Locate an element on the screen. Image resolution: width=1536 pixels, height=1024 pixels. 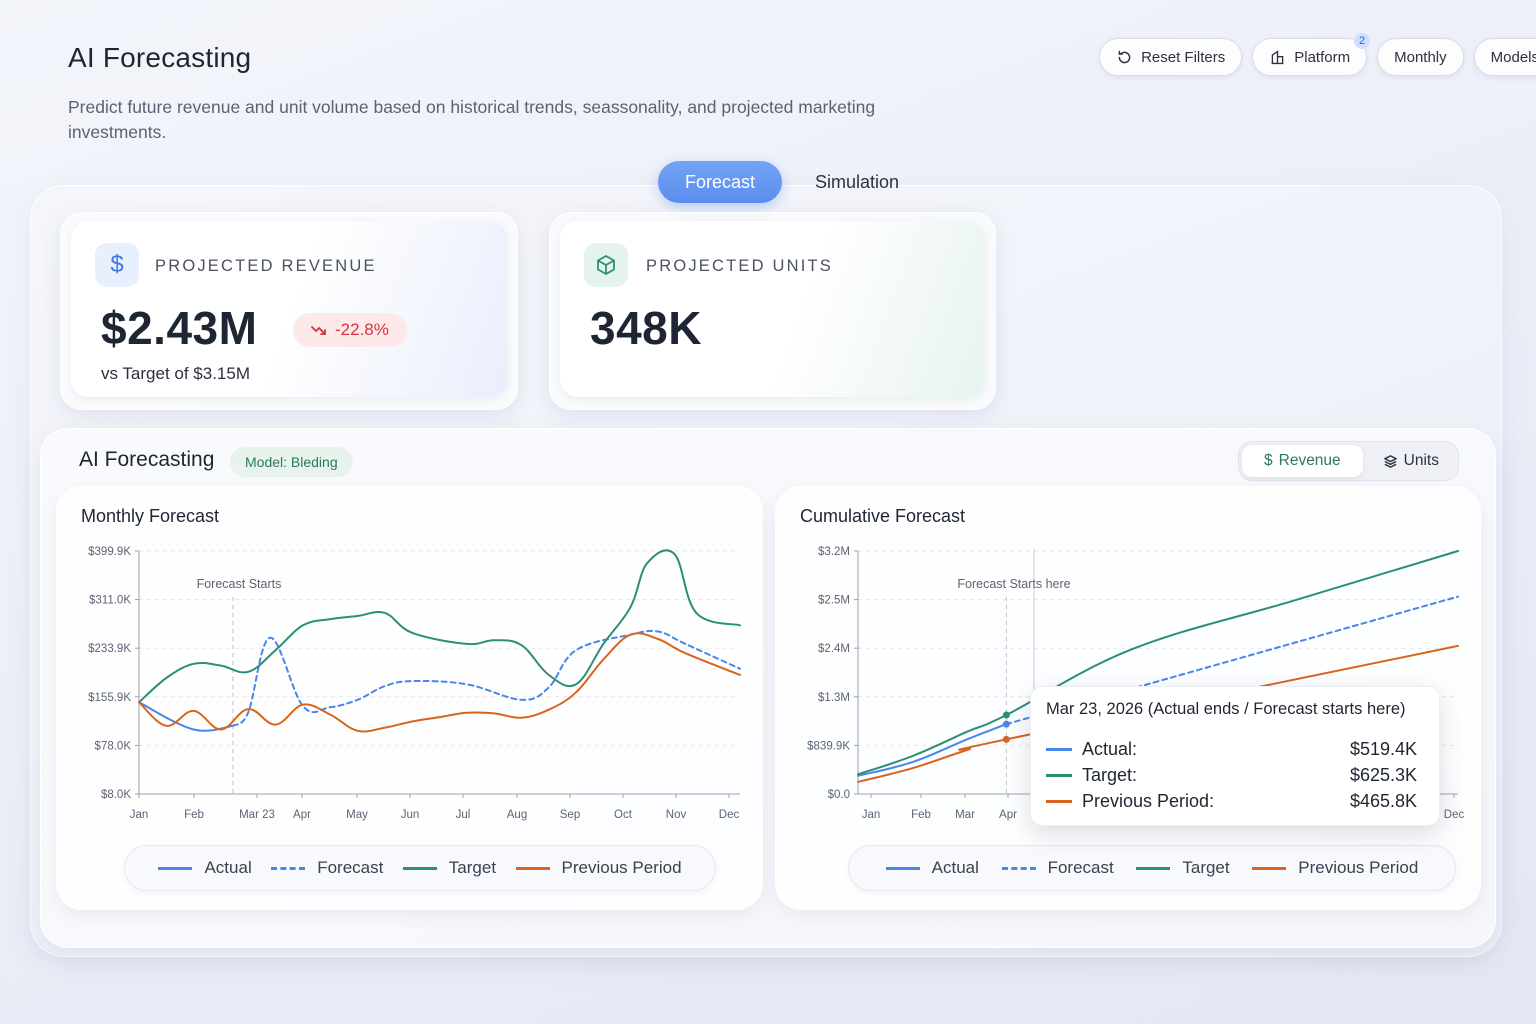
panel-title: AI Forecasting is located at coordinates (147, 459).